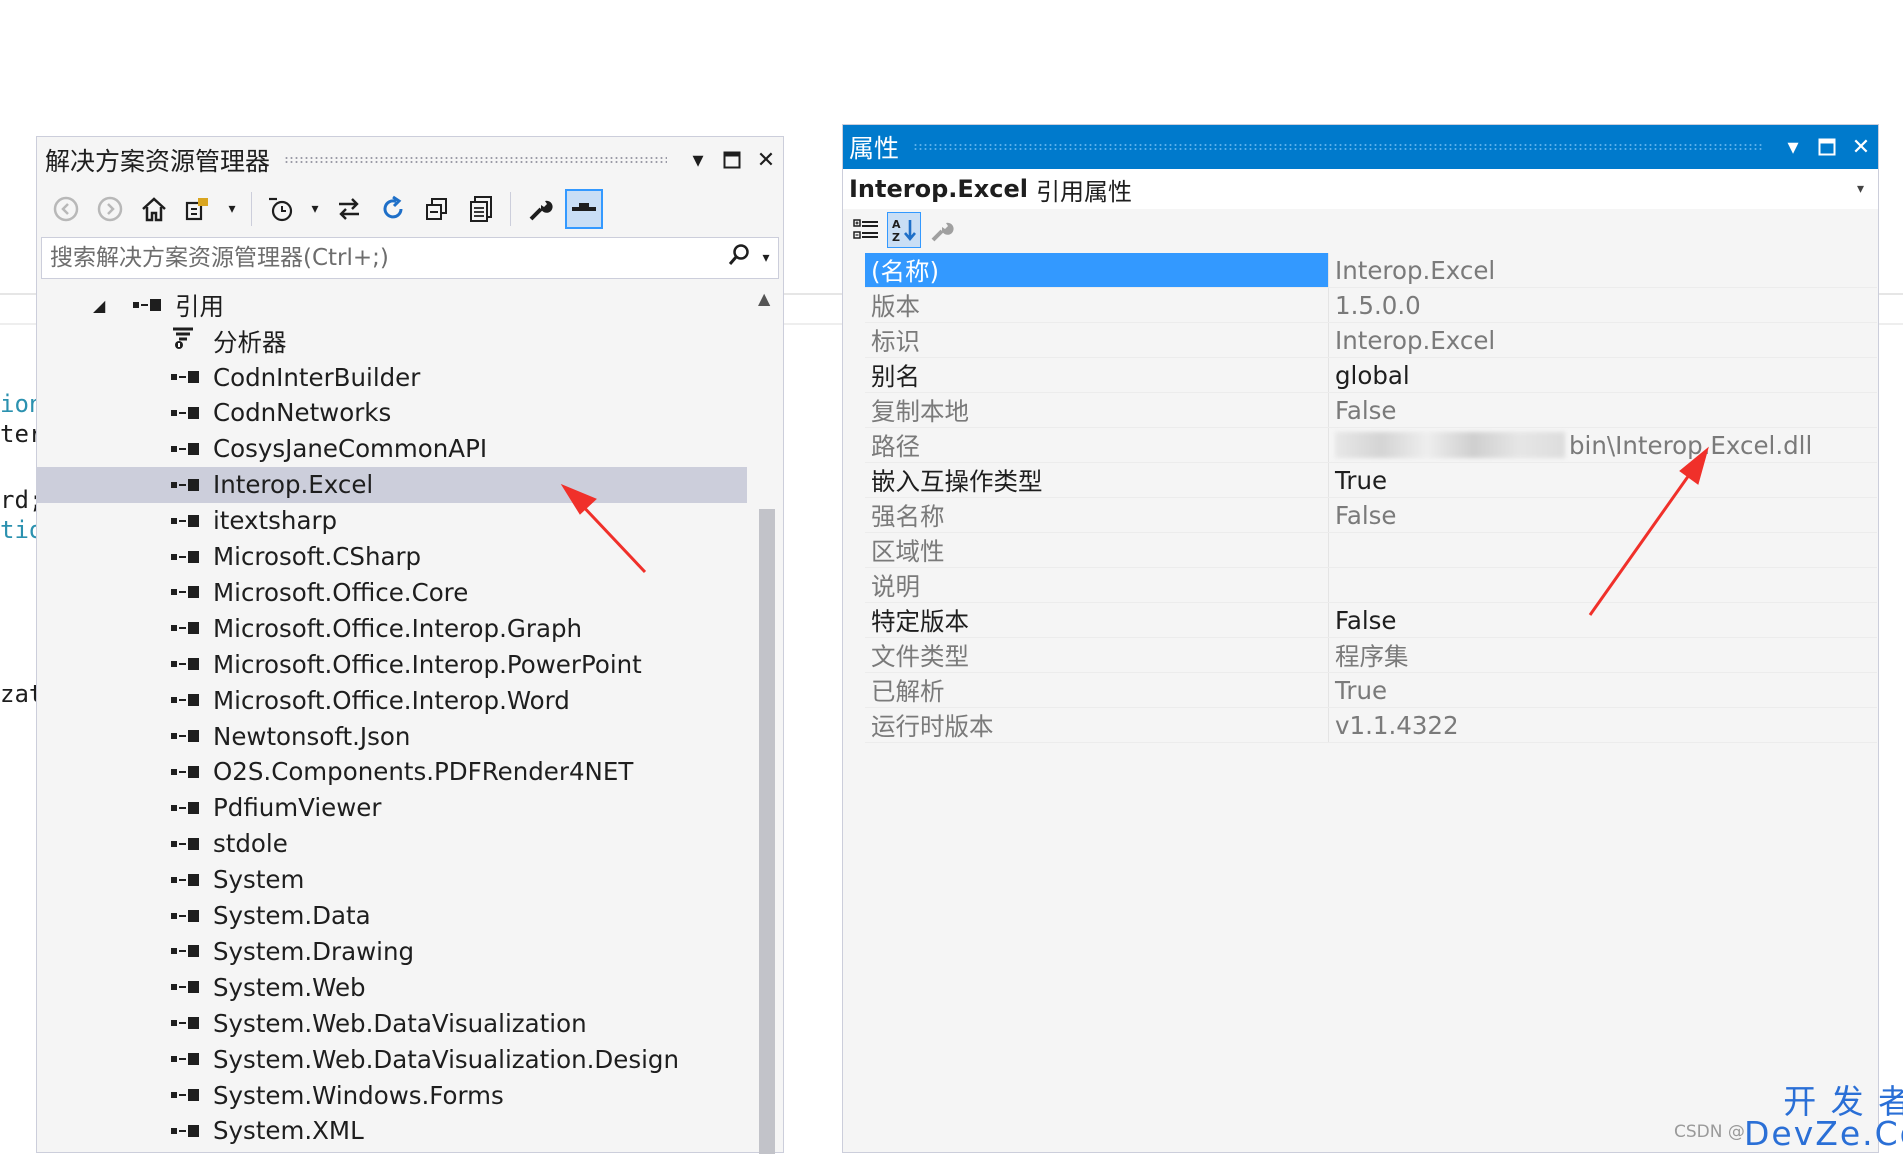  I want to click on property-name: 路径, so click(1096, 445).